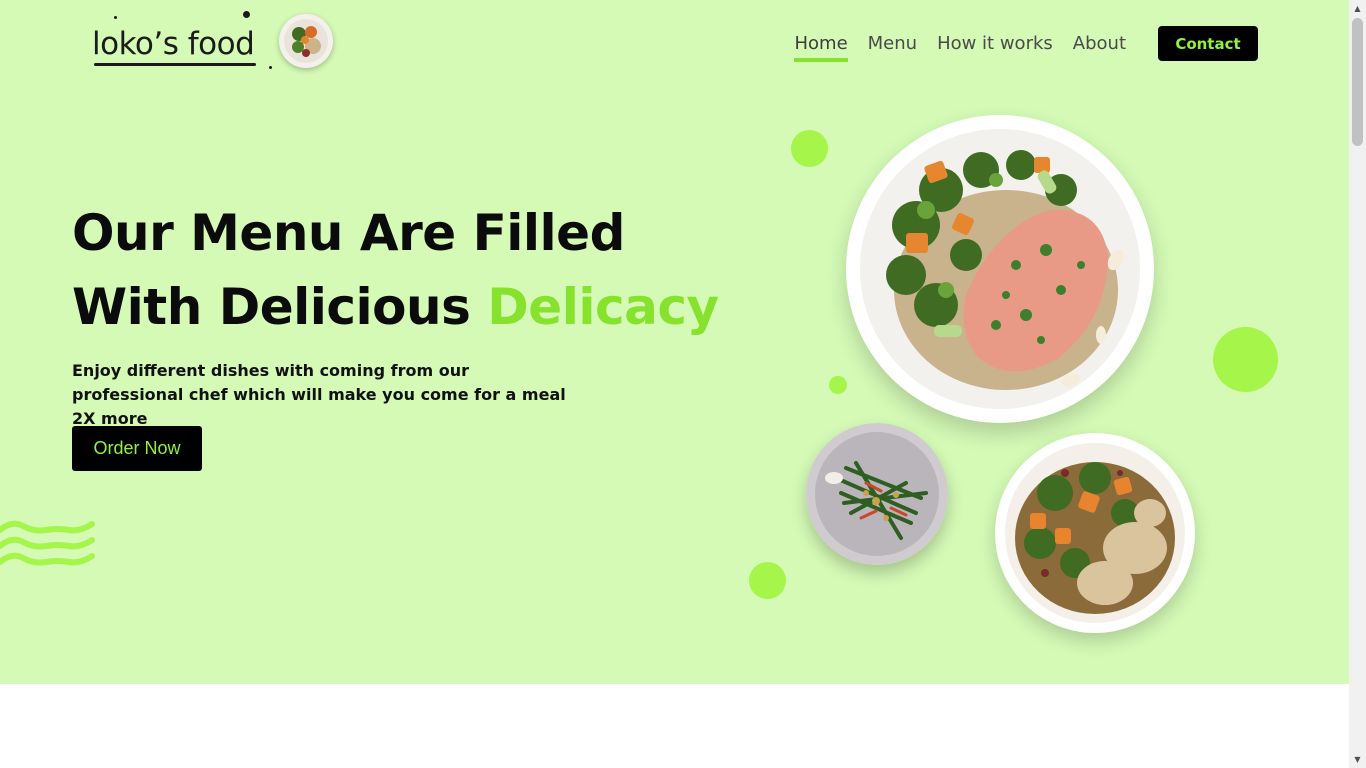  Describe the element at coordinates (175, 64) in the screenshot. I see `logo-underline` at that location.